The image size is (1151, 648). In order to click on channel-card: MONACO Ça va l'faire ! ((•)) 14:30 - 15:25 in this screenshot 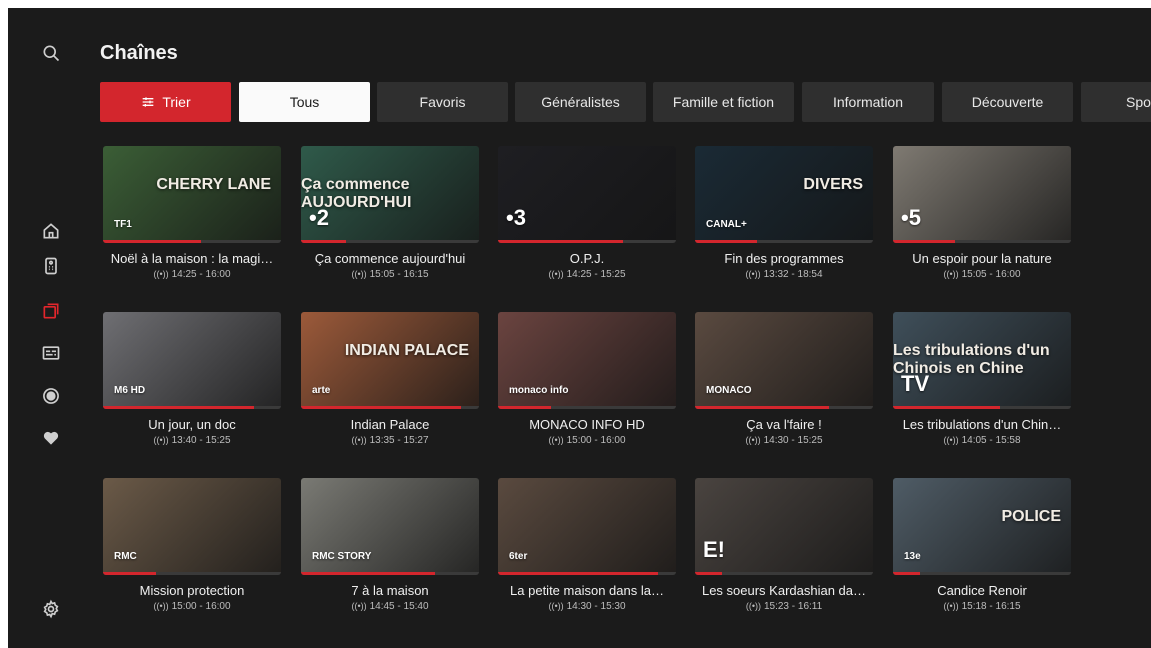, I will do `click(784, 379)`.